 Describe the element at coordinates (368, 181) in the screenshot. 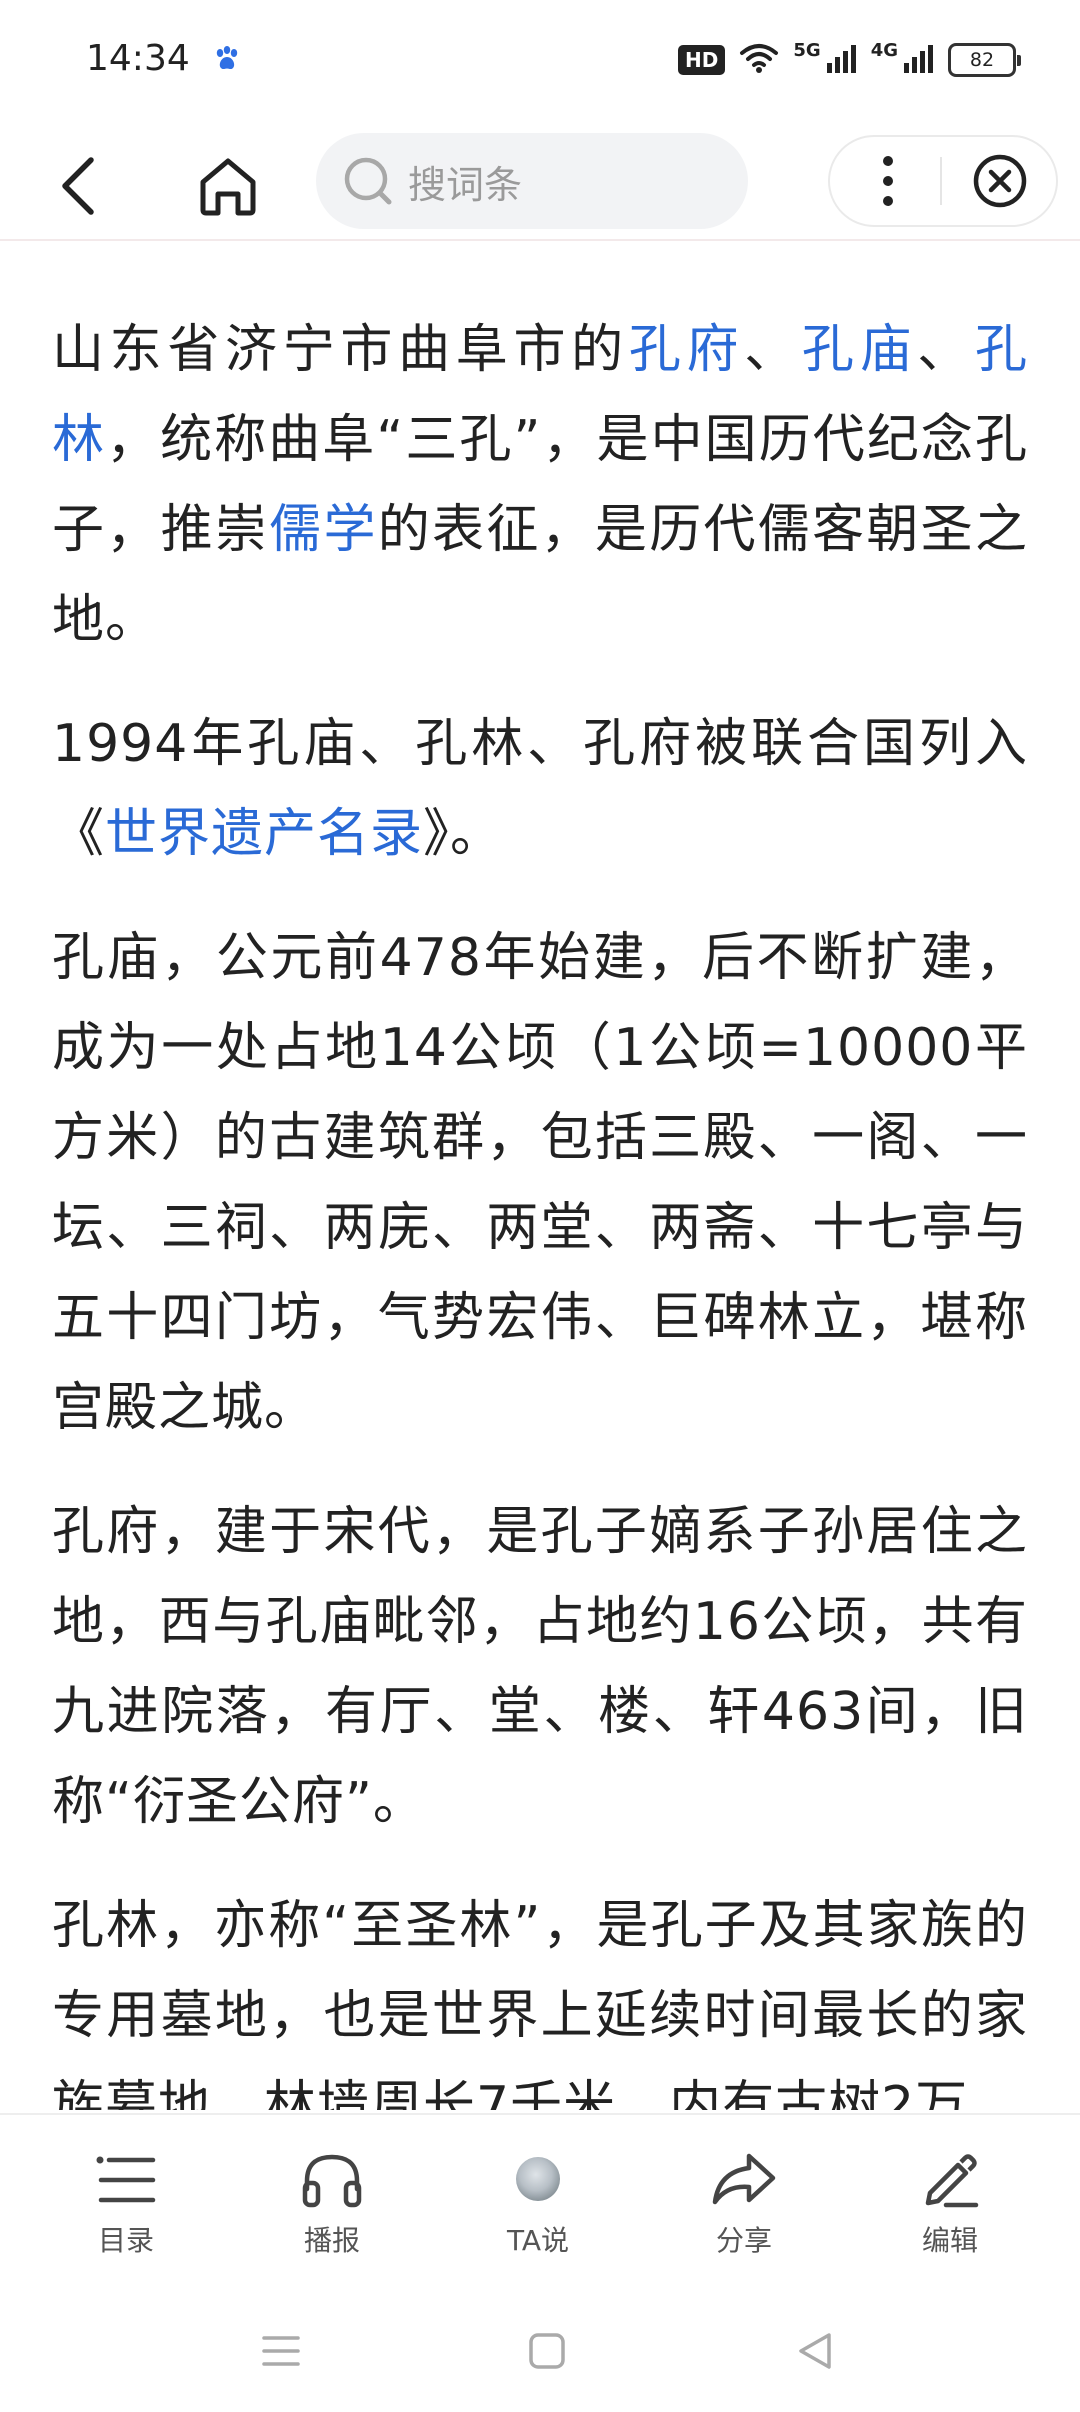

I see `search-icon` at that location.